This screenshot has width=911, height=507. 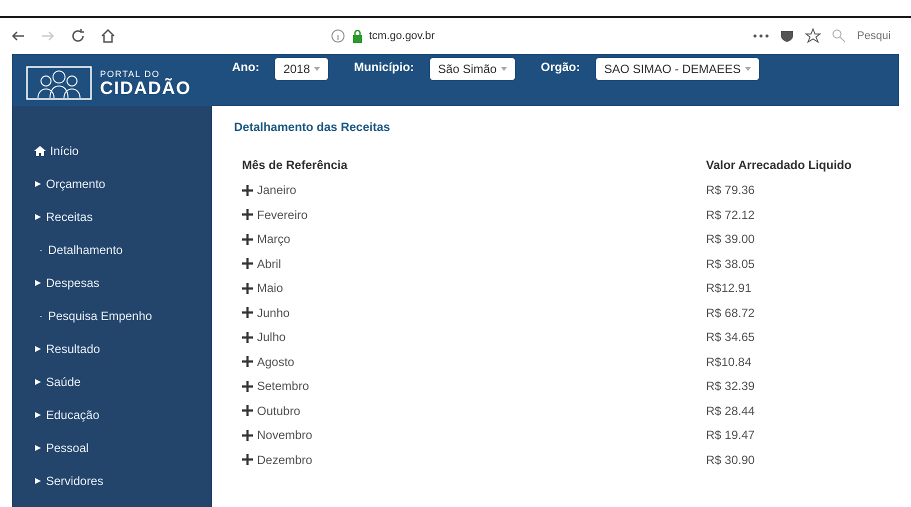 I want to click on column-header: Valor Arrecadado Liquido, so click(x=779, y=165).